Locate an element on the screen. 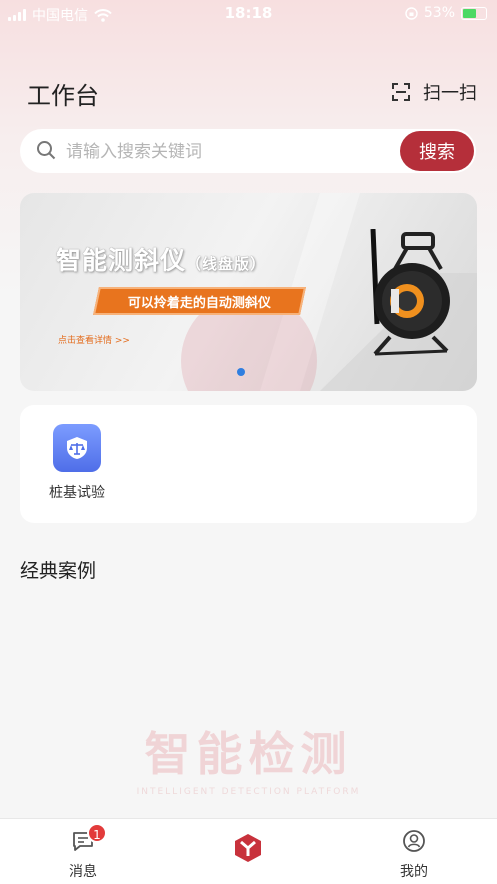 The width and height of the screenshot is (497, 884). inclinometer-device-image is located at coordinates (410, 292).